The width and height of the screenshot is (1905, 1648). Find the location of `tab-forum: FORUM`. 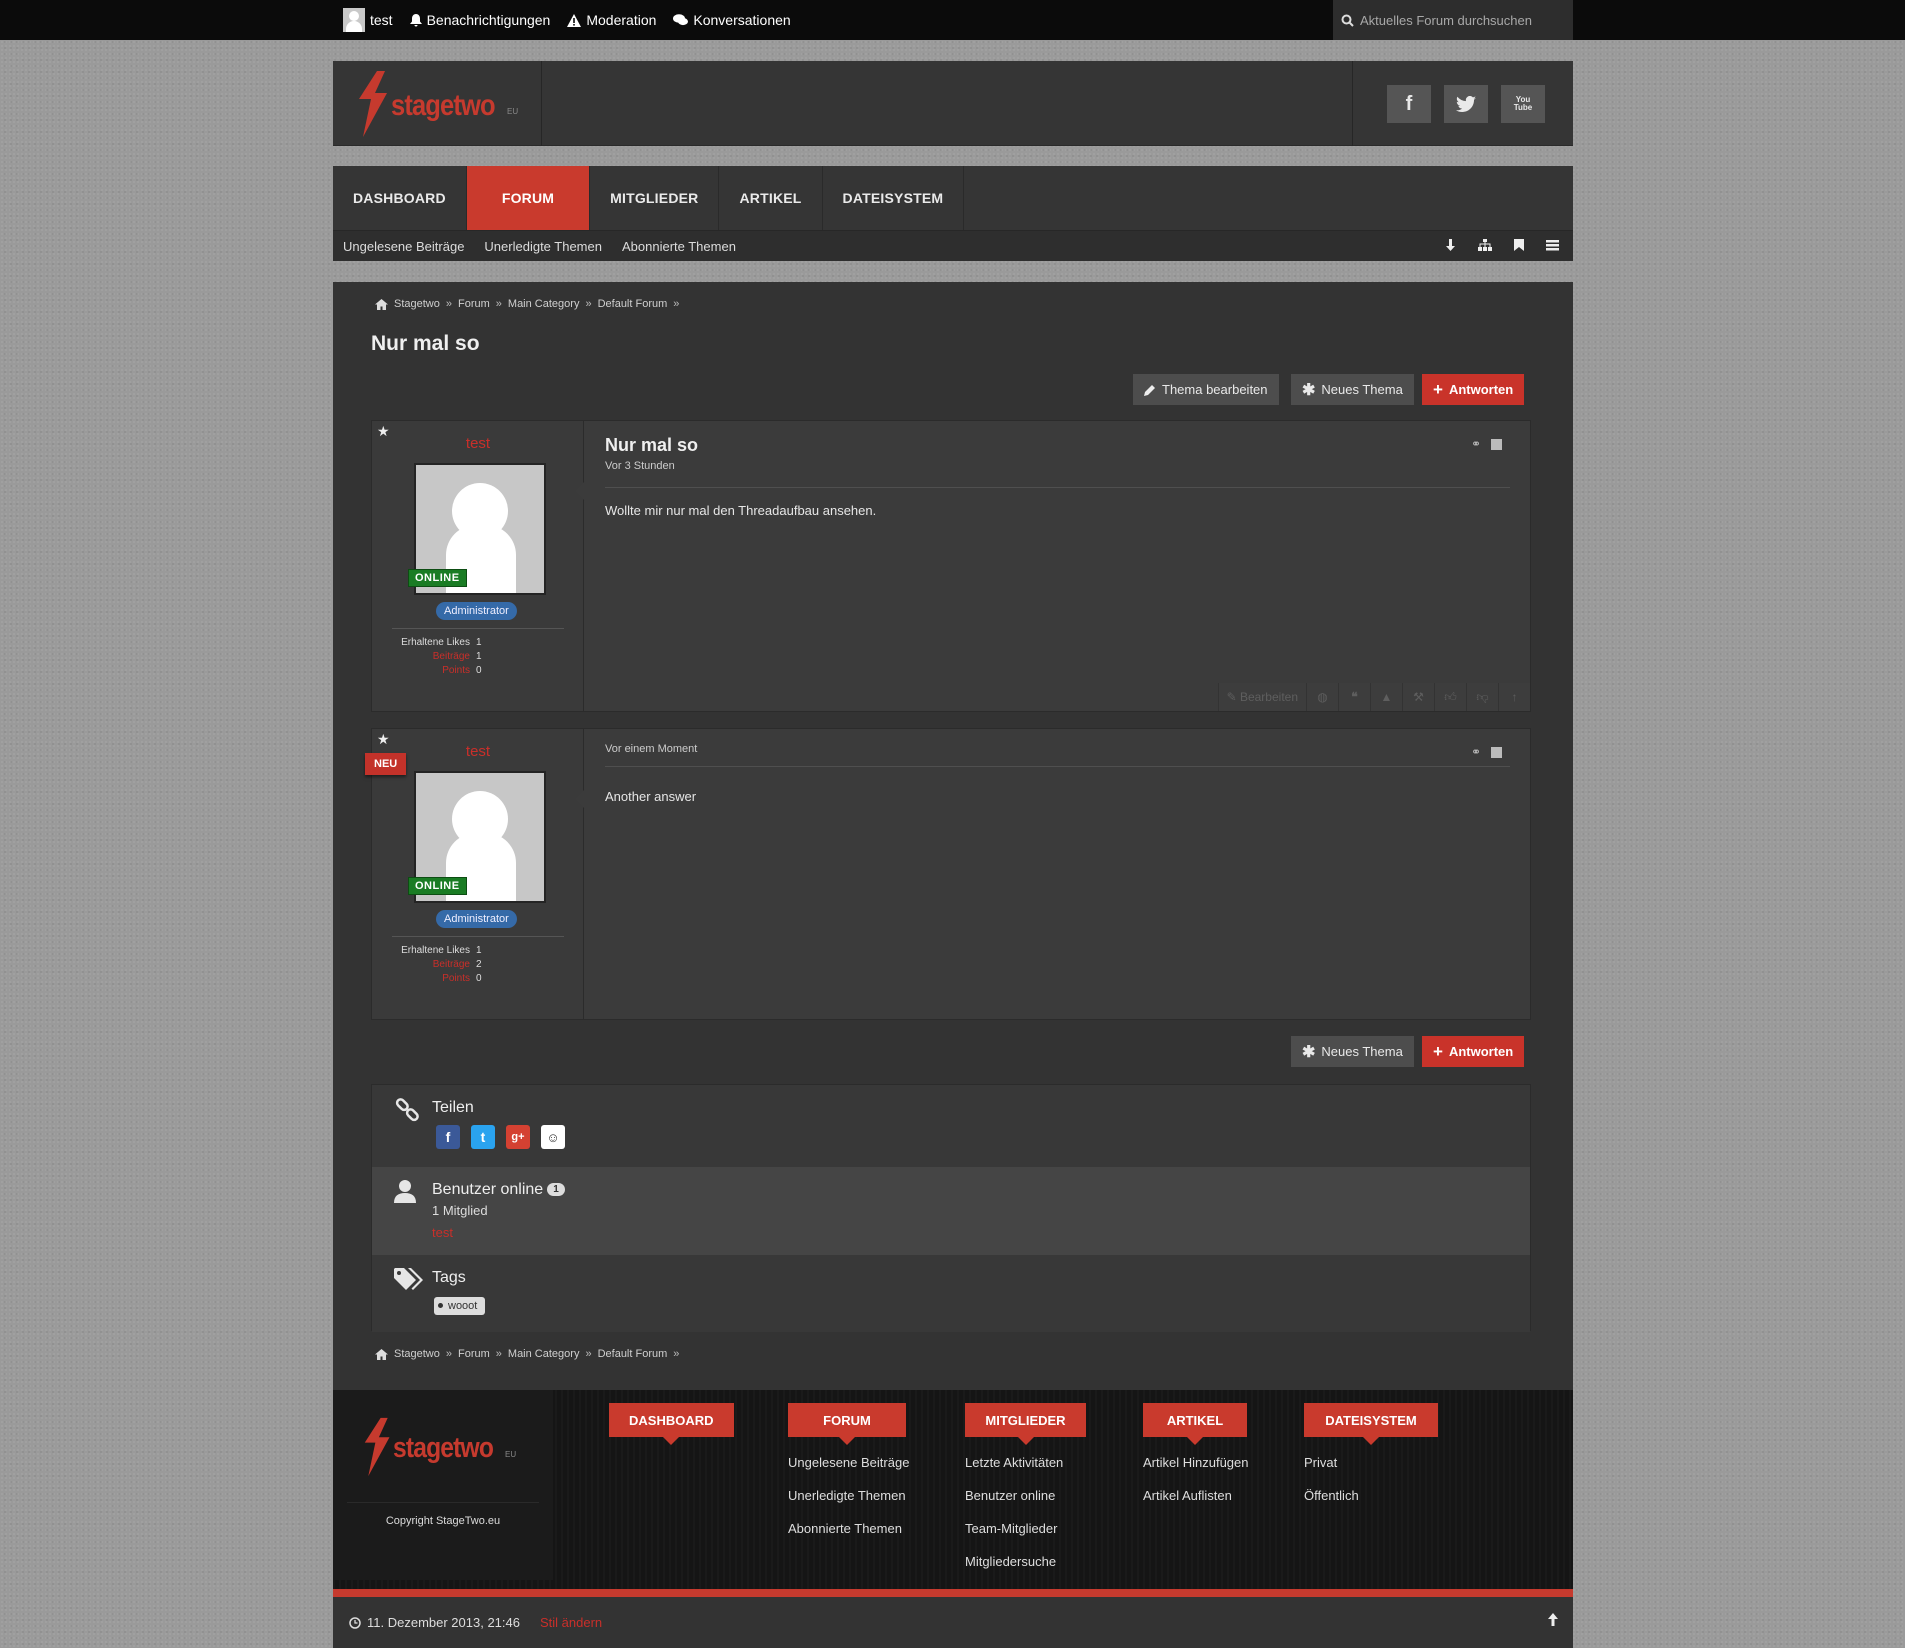

tab-forum: FORUM is located at coordinates (528, 198).